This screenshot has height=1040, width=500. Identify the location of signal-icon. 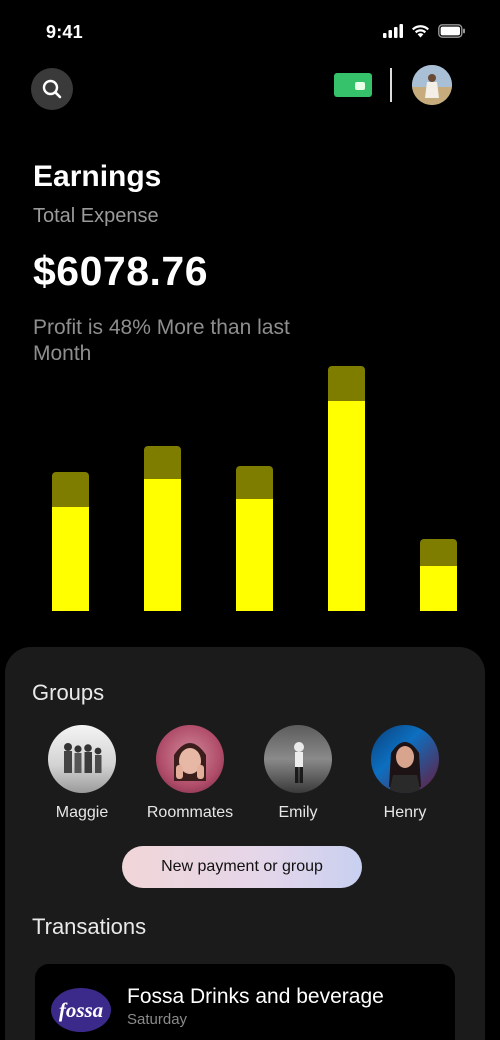
(393, 31).